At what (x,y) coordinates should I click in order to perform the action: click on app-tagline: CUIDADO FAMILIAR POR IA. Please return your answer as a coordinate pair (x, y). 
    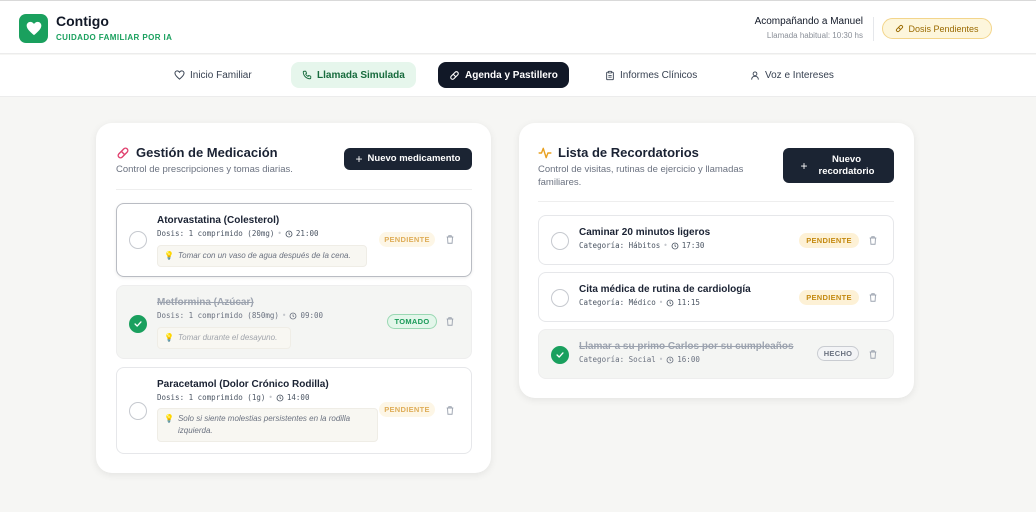
    Looking at the image, I should click on (114, 37).